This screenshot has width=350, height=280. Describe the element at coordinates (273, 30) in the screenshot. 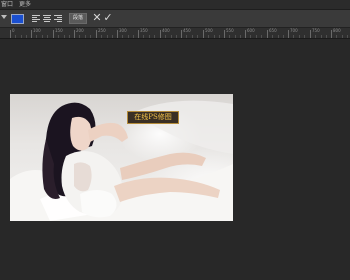

I see `ruler-tick-label: 650` at that location.